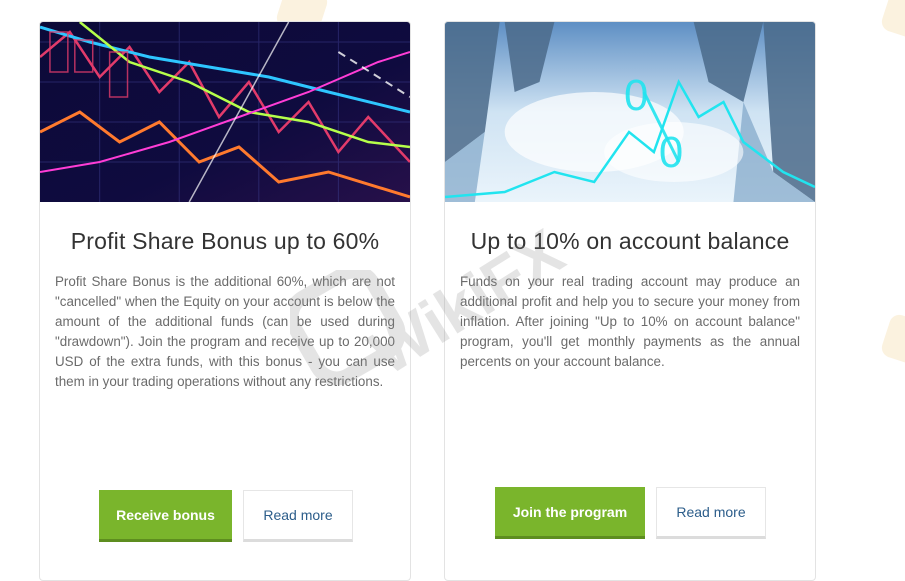 The height and width of the screenshot is (581, 905). Describe the element at coordinates (671, 152) in the screenshot. I see `svg-text: 0` at that location.